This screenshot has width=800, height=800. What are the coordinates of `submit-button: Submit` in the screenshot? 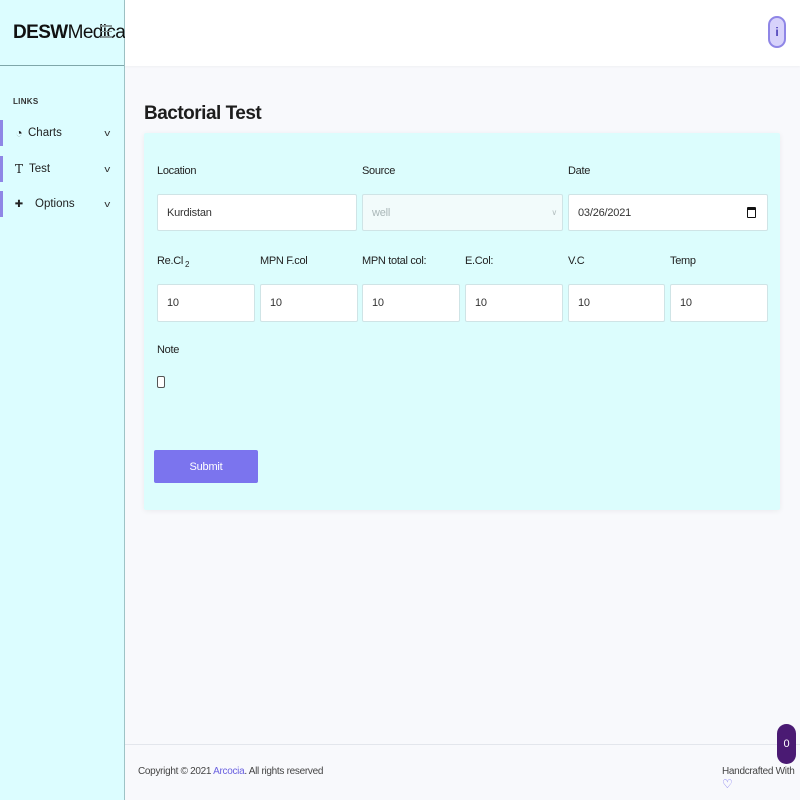 It's located at (206, 466).